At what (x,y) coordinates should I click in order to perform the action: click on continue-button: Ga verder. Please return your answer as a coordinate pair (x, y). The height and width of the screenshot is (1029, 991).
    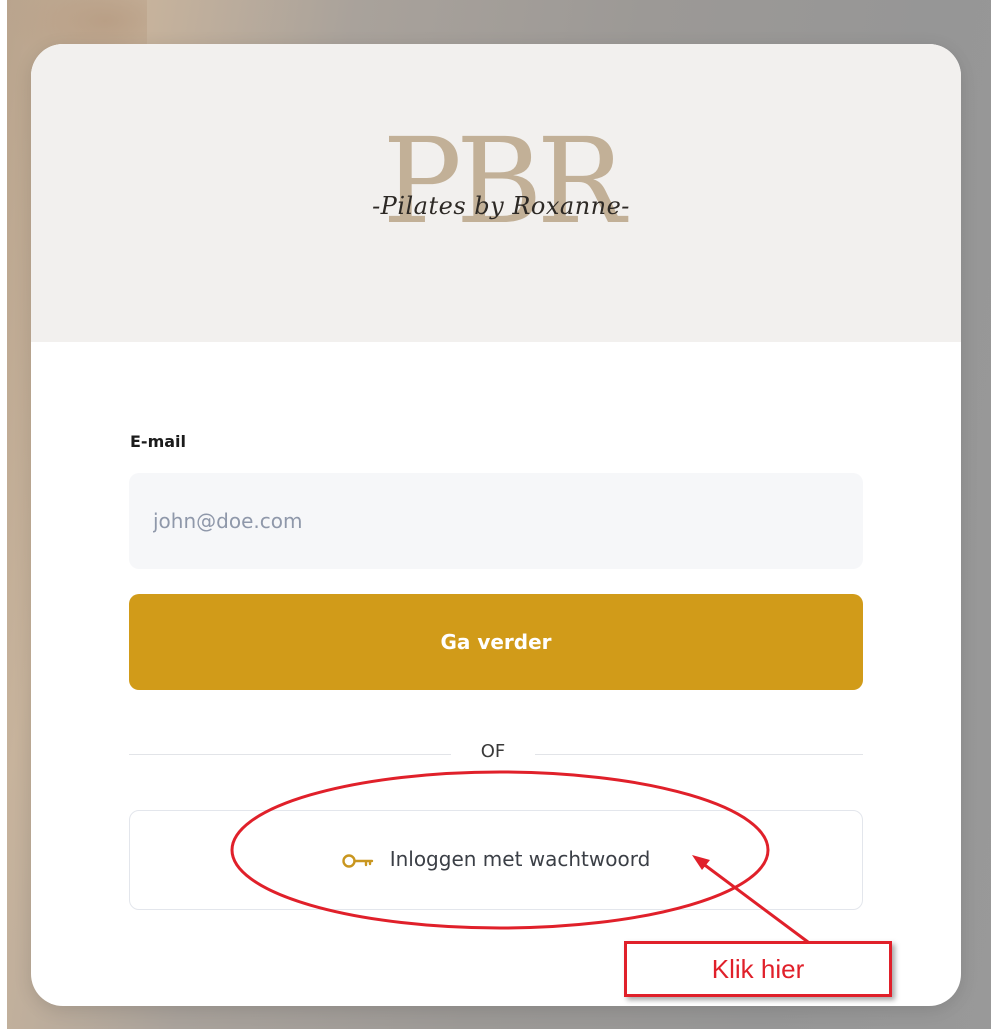
    Looking at the image, I should click on (496, 642).